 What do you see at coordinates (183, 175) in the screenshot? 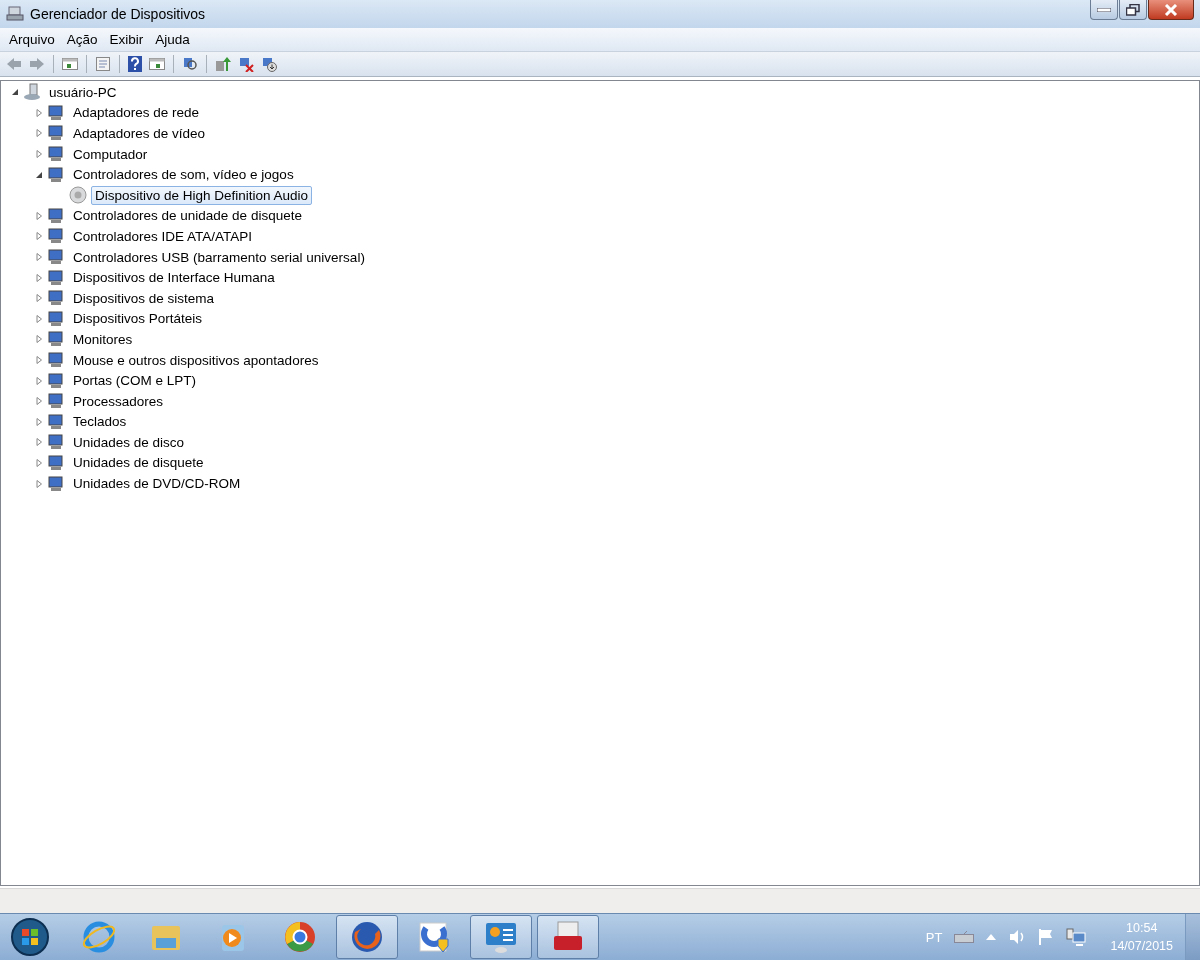
I see `tree-item: Controladores de som, vídeo e jogos` at bounding box center [183, 175].